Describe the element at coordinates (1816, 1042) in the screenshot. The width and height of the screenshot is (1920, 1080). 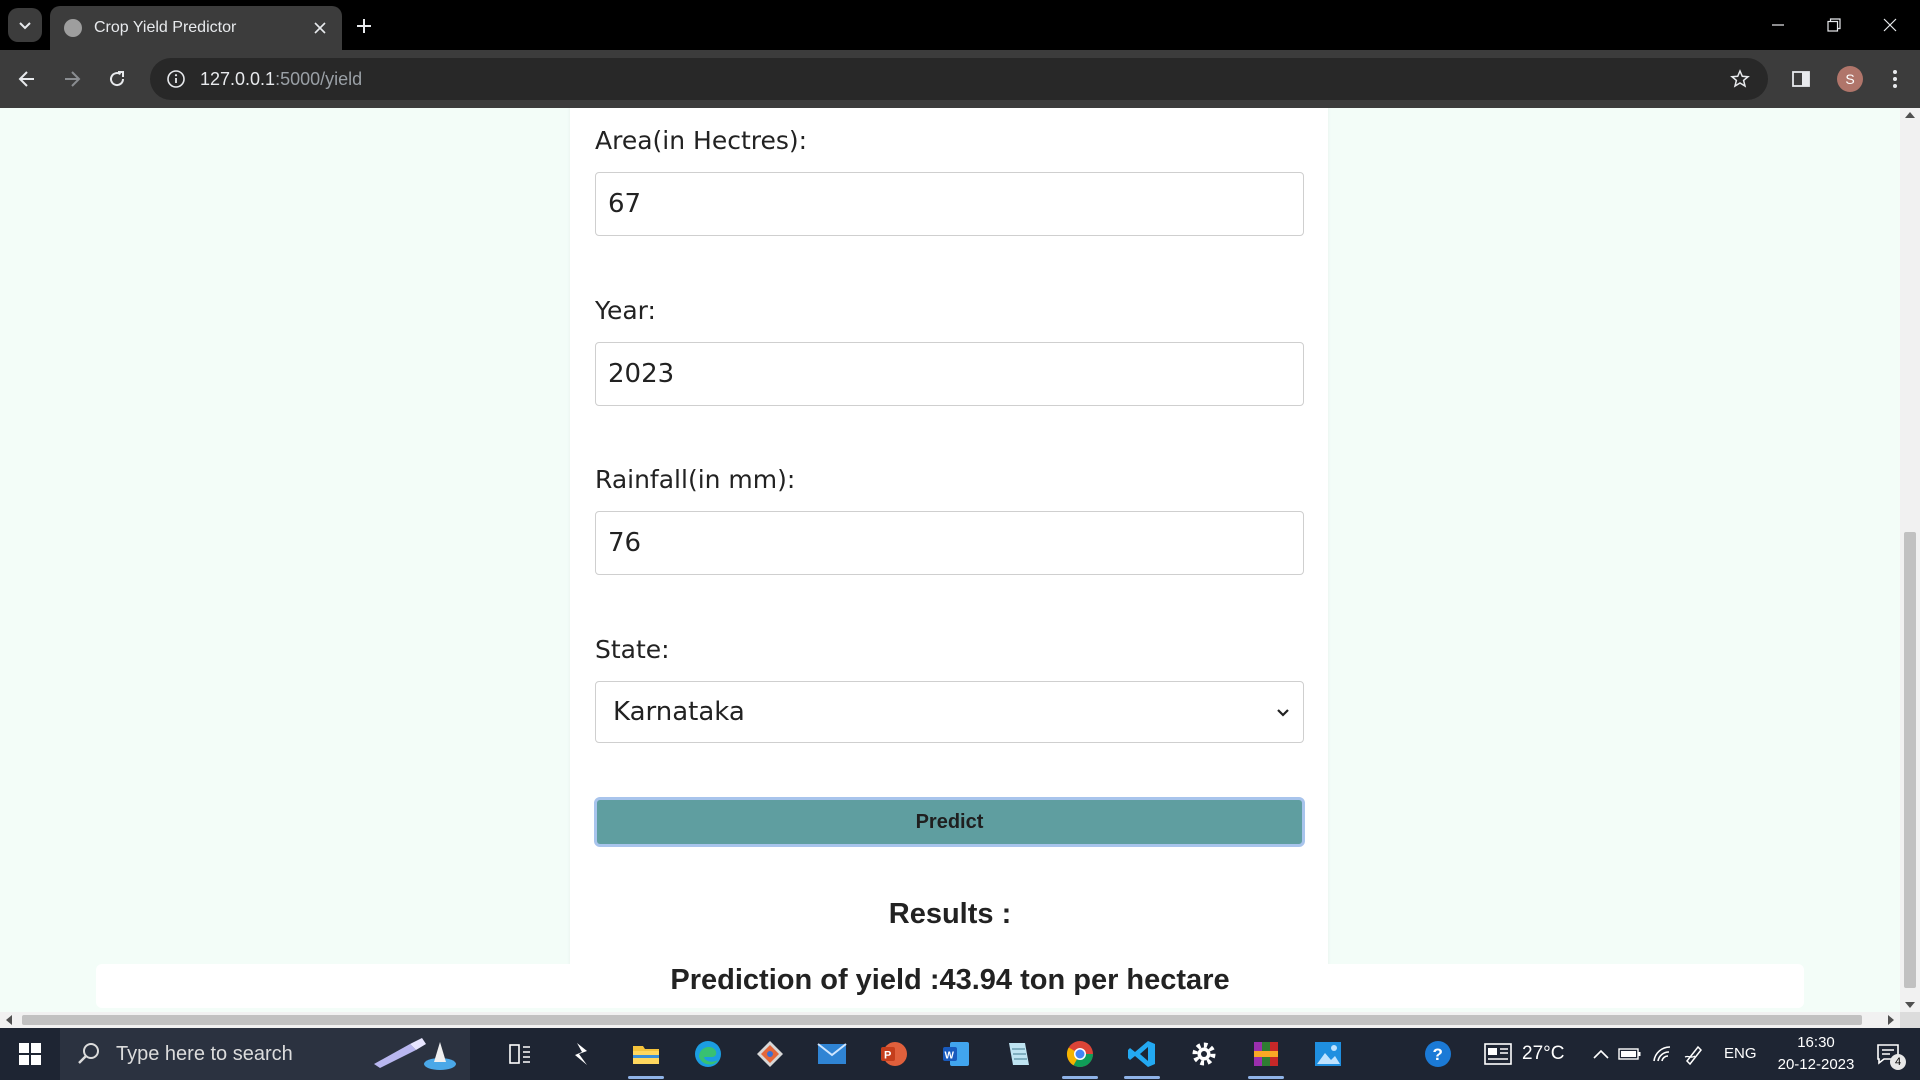
I see `clock-time: 16:30` at that location.